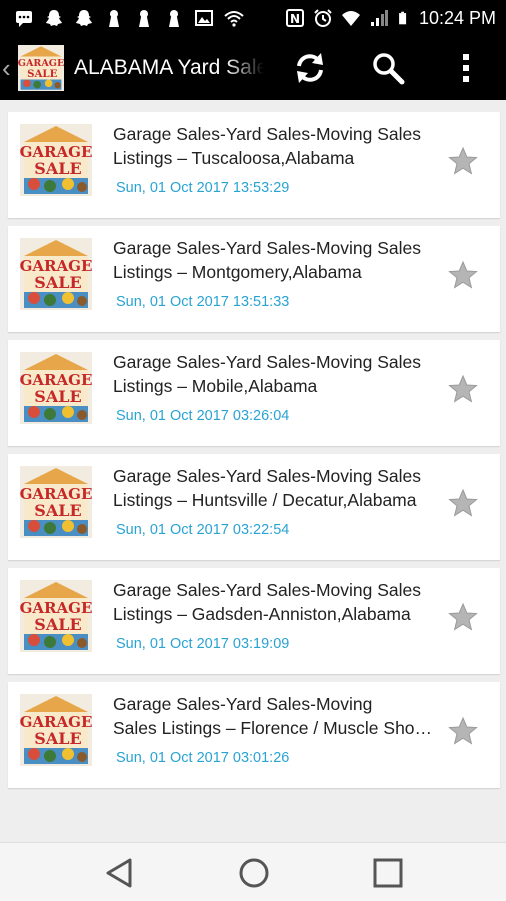 This screenshot has height=901, width=506. I want to click on search-icon, so click(389, 69).